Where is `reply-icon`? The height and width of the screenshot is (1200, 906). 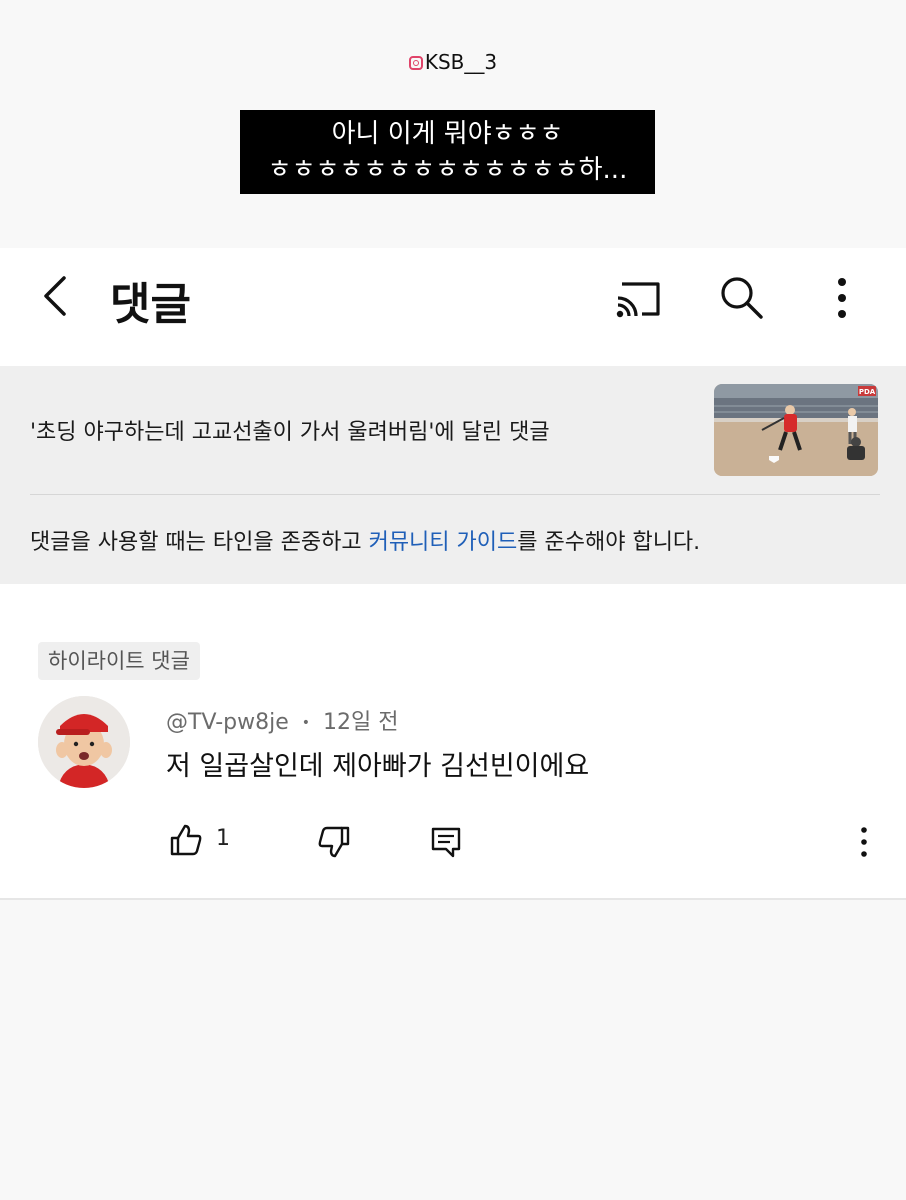 reply-icon is located at coordinates (446, 842).